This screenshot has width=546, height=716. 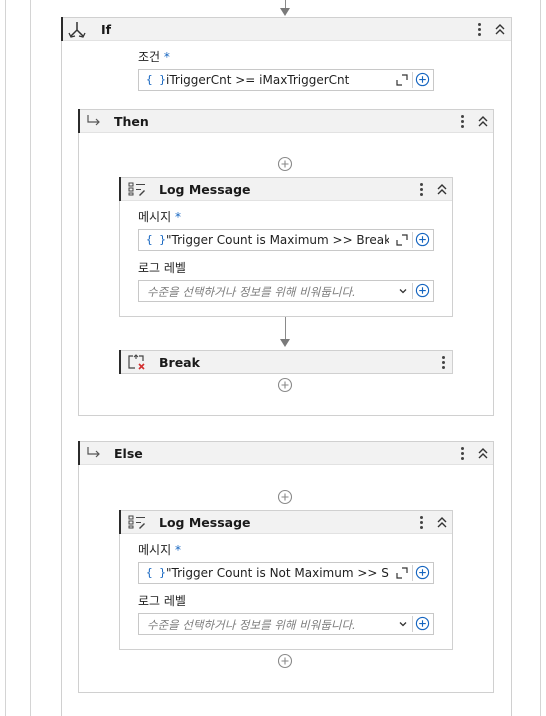 What do you see at coordinates (79, 121) in the screenshot?
I see `then-header-accent` at bounding box center [79, 121].